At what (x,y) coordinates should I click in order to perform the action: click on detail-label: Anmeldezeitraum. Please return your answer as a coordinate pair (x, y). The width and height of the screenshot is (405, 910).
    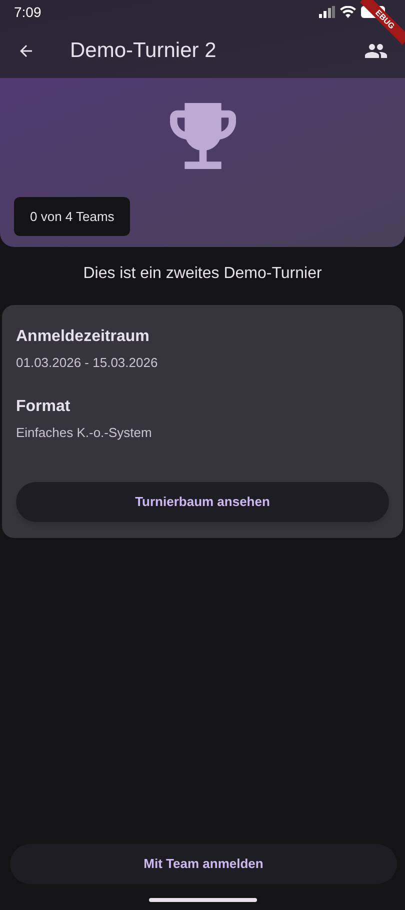
    Looking at the image, I should click on (83, 337).